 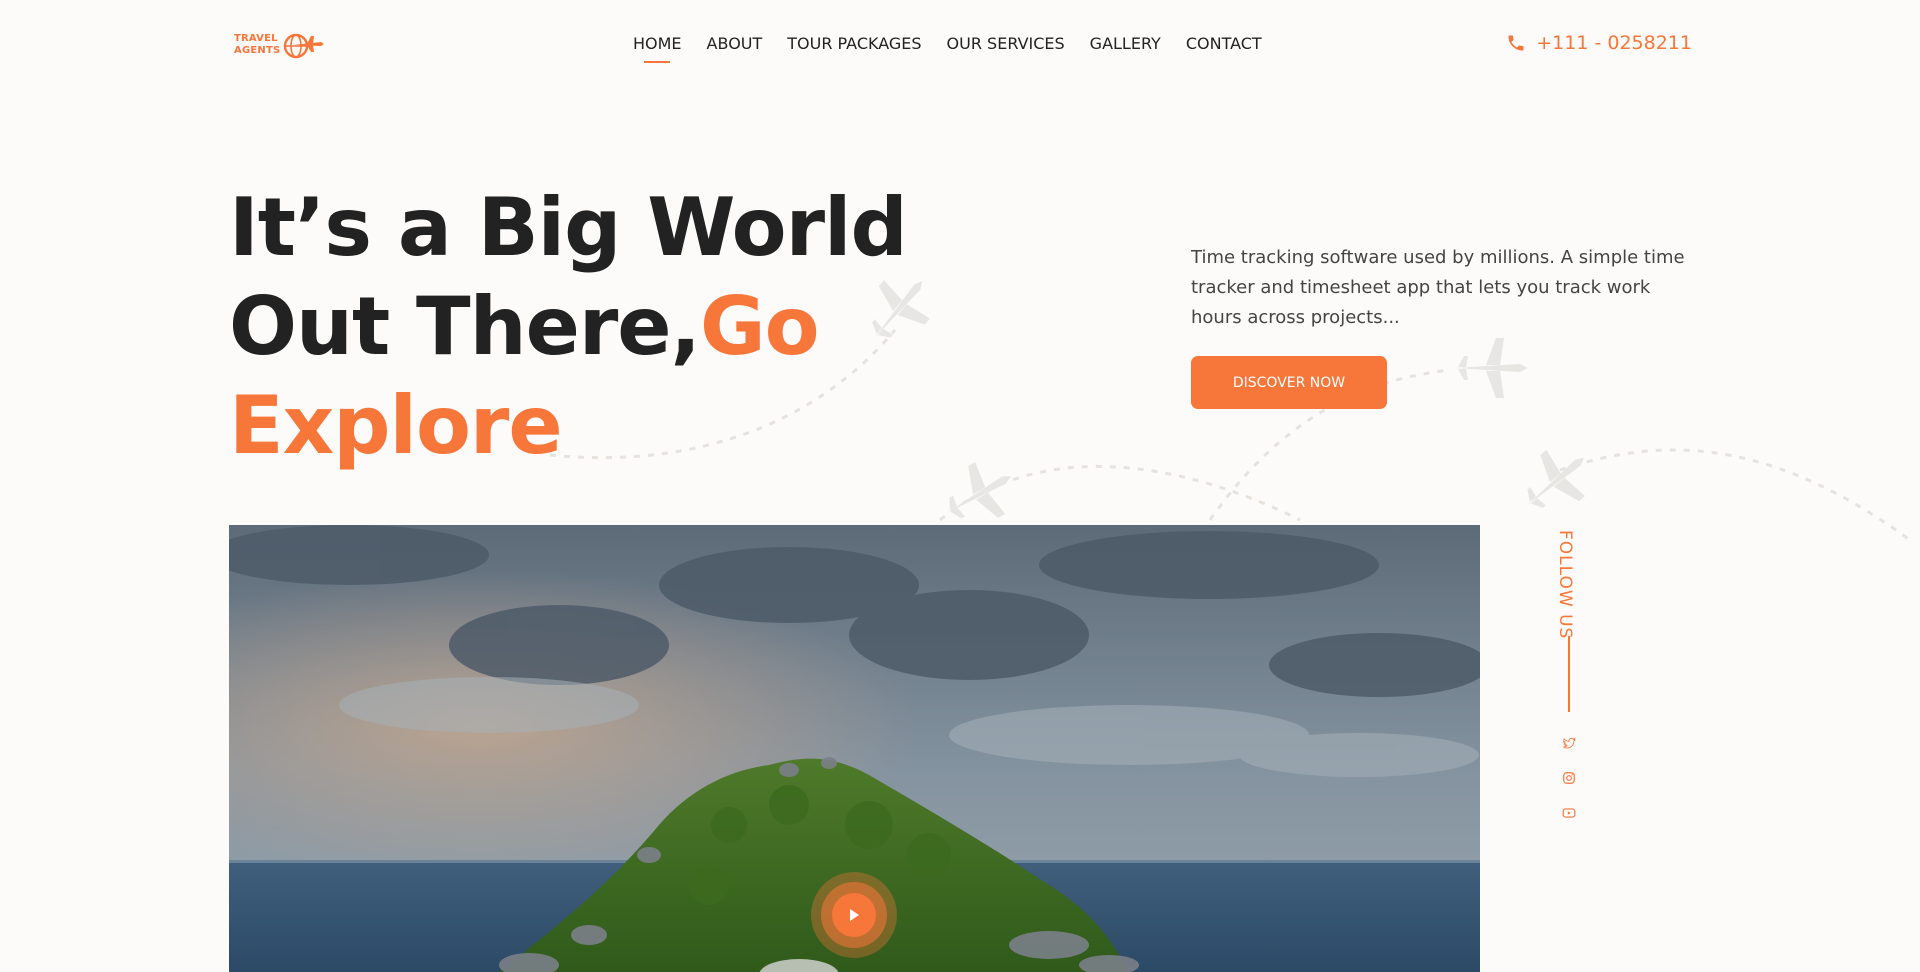 What do you see at coordinates (256, 38) in the screenshot?
I see `logo-line-1: TRAVEL` at bounding box center [256, 38].